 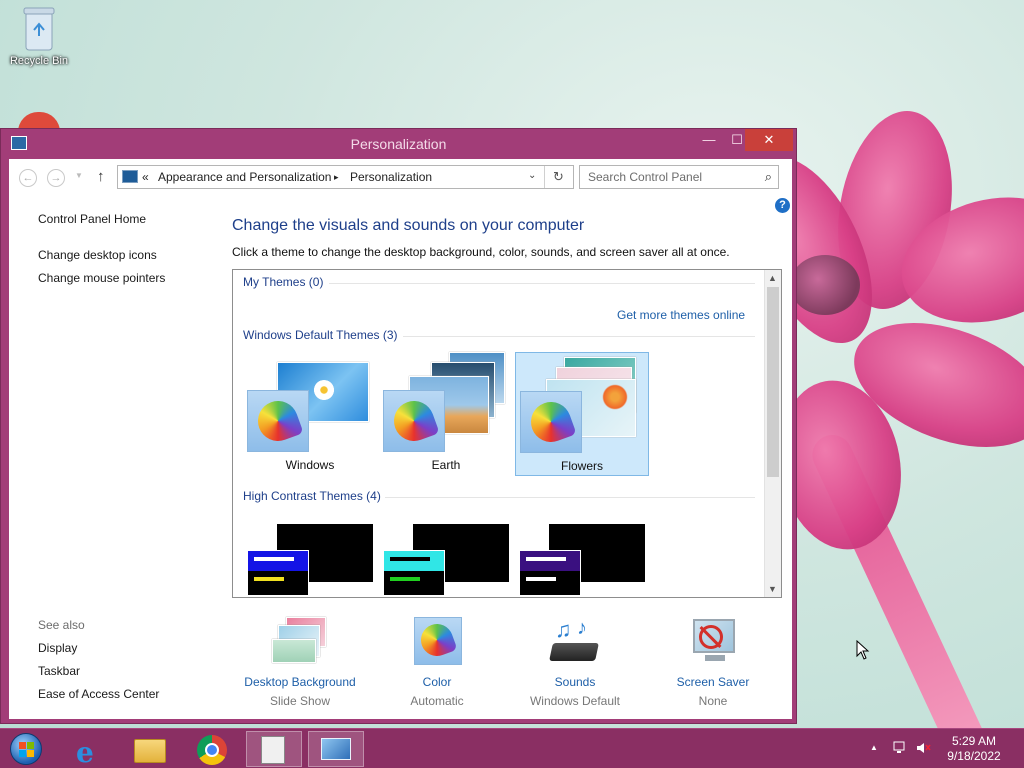 I want to click on volume-muted-icon, so click(x=924, y=749).